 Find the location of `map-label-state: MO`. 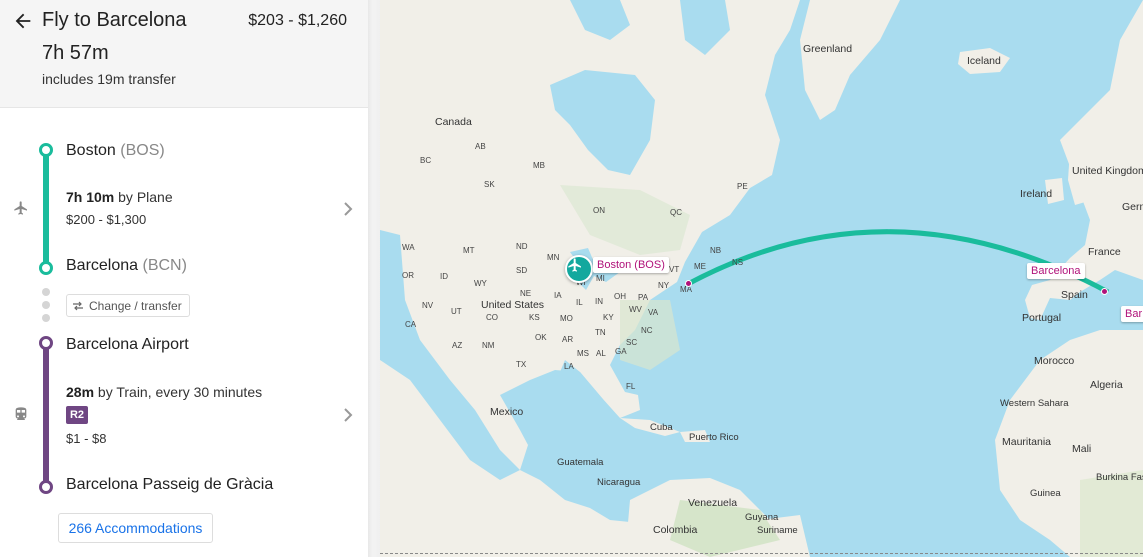

map-label-state: MO is located at coordinates (566, 318).